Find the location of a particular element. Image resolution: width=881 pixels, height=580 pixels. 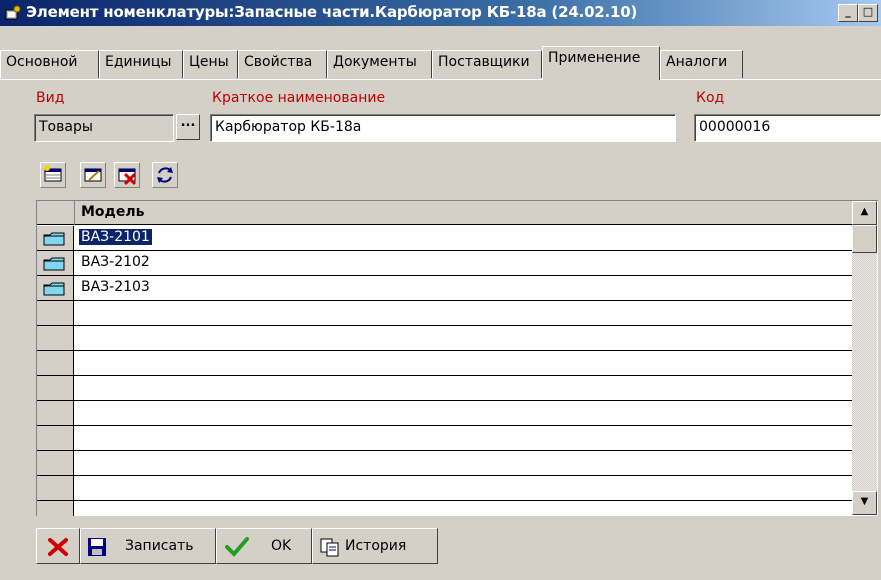

tab-divider is located at coordinates (440, 79).